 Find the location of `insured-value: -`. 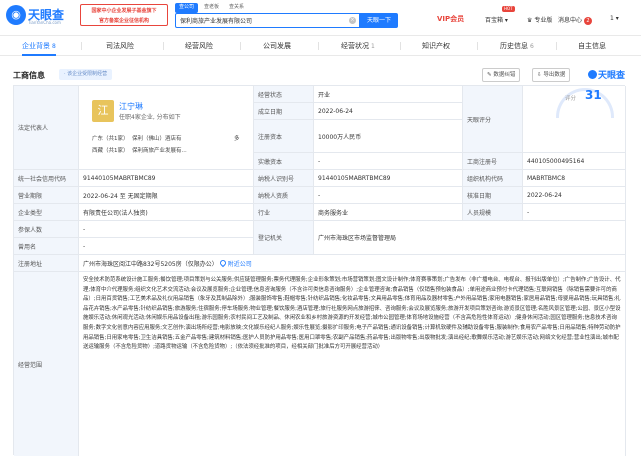

insured-value: - is located at coordinates (166, 229).